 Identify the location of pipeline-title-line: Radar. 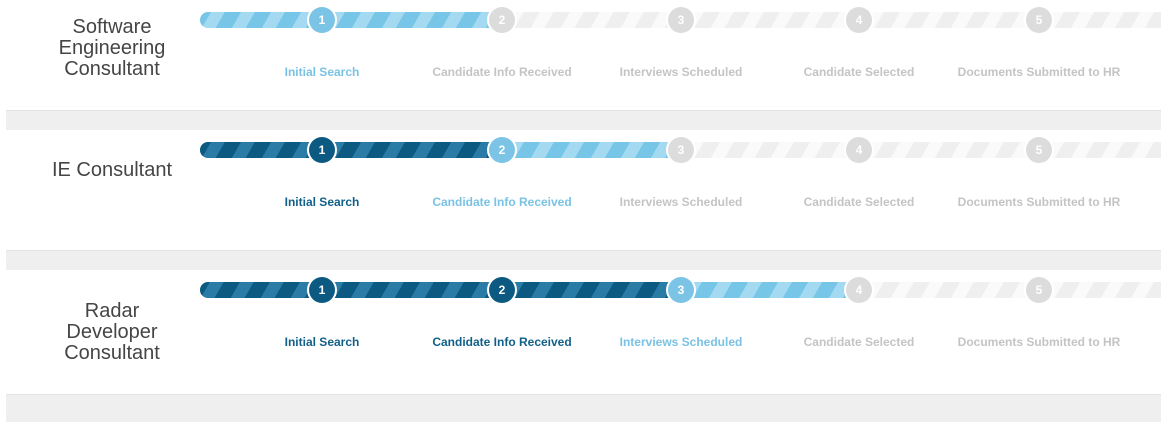
(112, 311).